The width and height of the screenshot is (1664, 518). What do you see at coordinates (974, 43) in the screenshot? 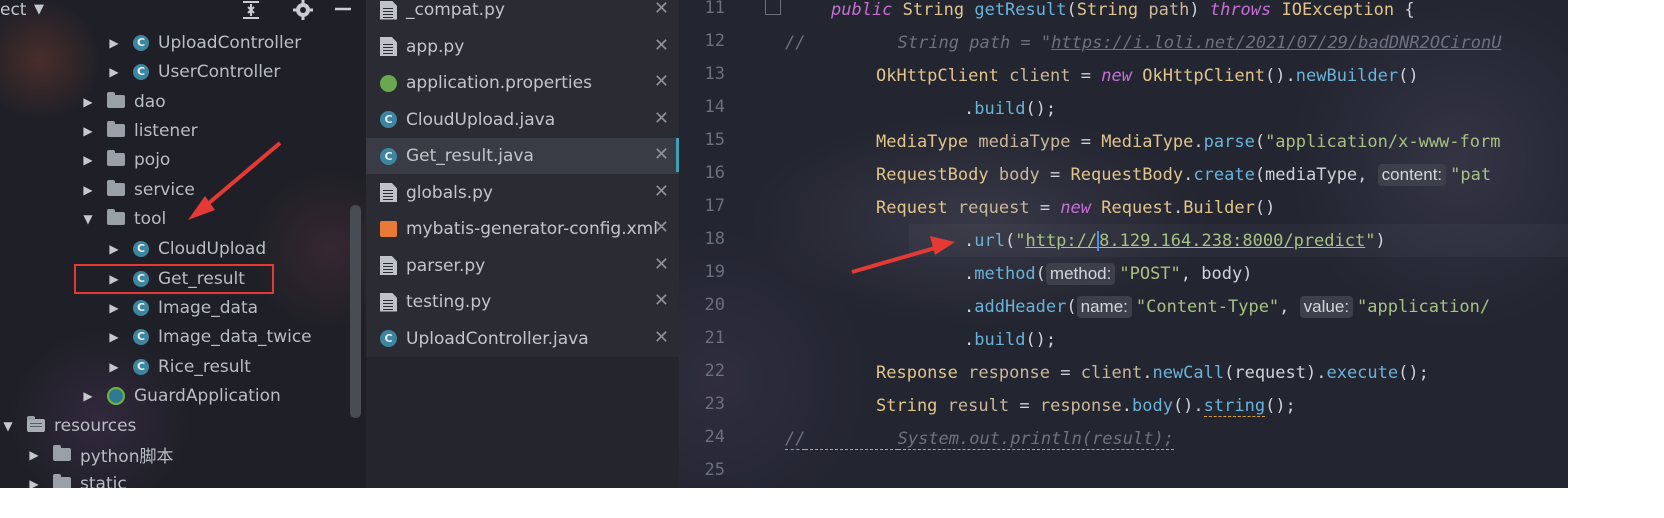
I see `comment-text: String path = "` at bounding box center [974, 43].